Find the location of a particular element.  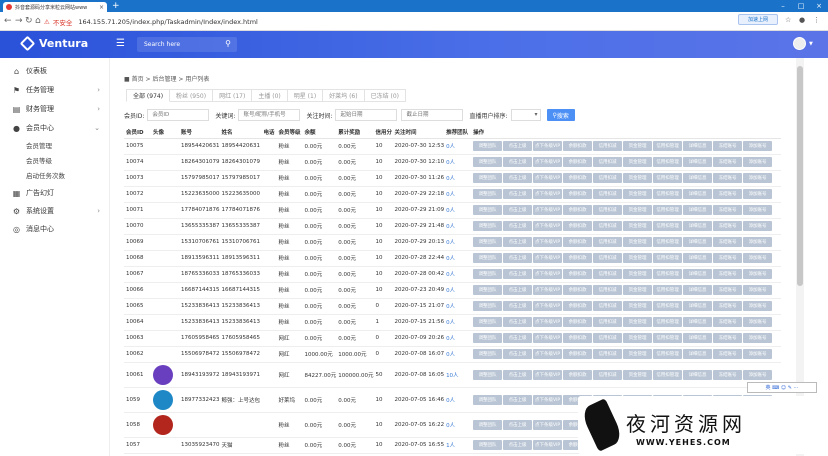

sidebar-subitem-member-manage: 会员管理 is located at coordinates (39, 145).